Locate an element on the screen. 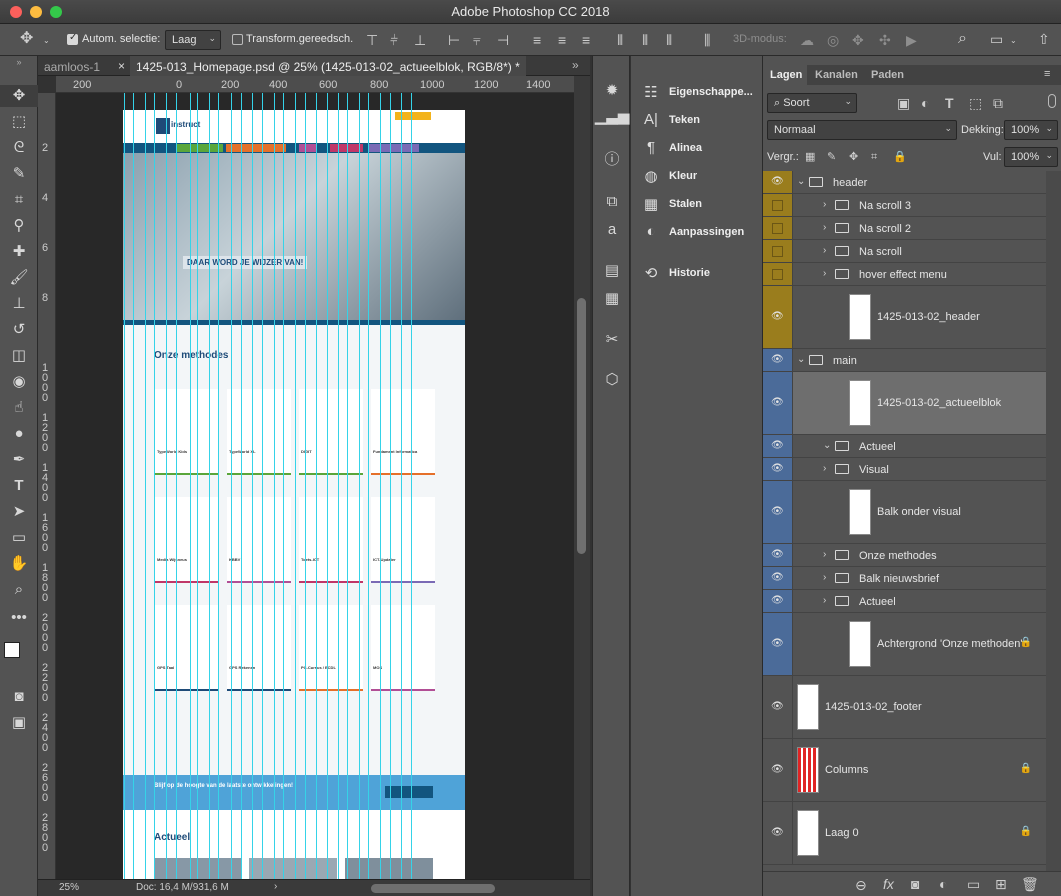 This screenshot has height=896, width=1061. move-tool-preset-icon: ✥ is located at coordinates (26, 39).